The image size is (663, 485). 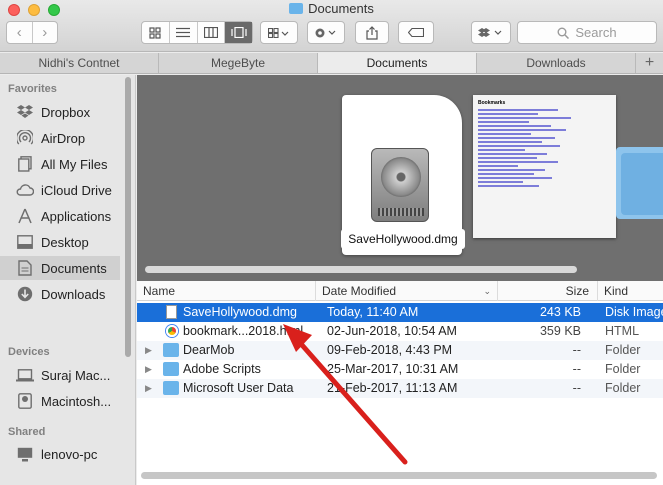 What do you see at coordinates (29, 352) in the screenshot?
I see `devices-heading: Devices` at bounding box center [29, 352].